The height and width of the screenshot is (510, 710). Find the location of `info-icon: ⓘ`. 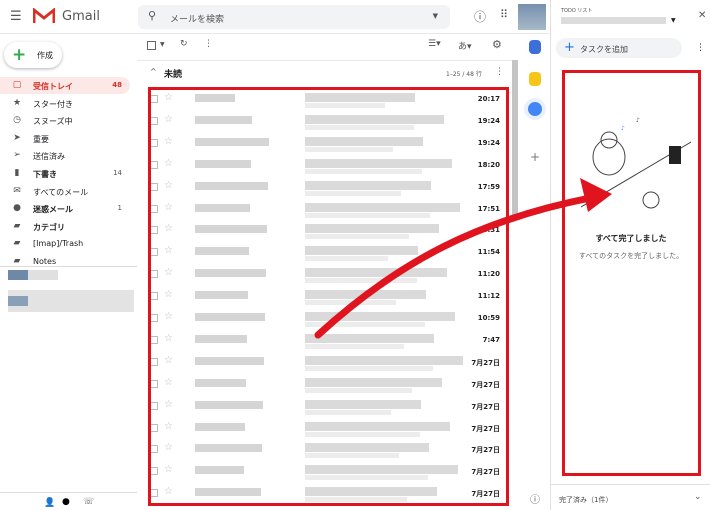

info-icon: ⓘ is located at coordinates (535, 498).